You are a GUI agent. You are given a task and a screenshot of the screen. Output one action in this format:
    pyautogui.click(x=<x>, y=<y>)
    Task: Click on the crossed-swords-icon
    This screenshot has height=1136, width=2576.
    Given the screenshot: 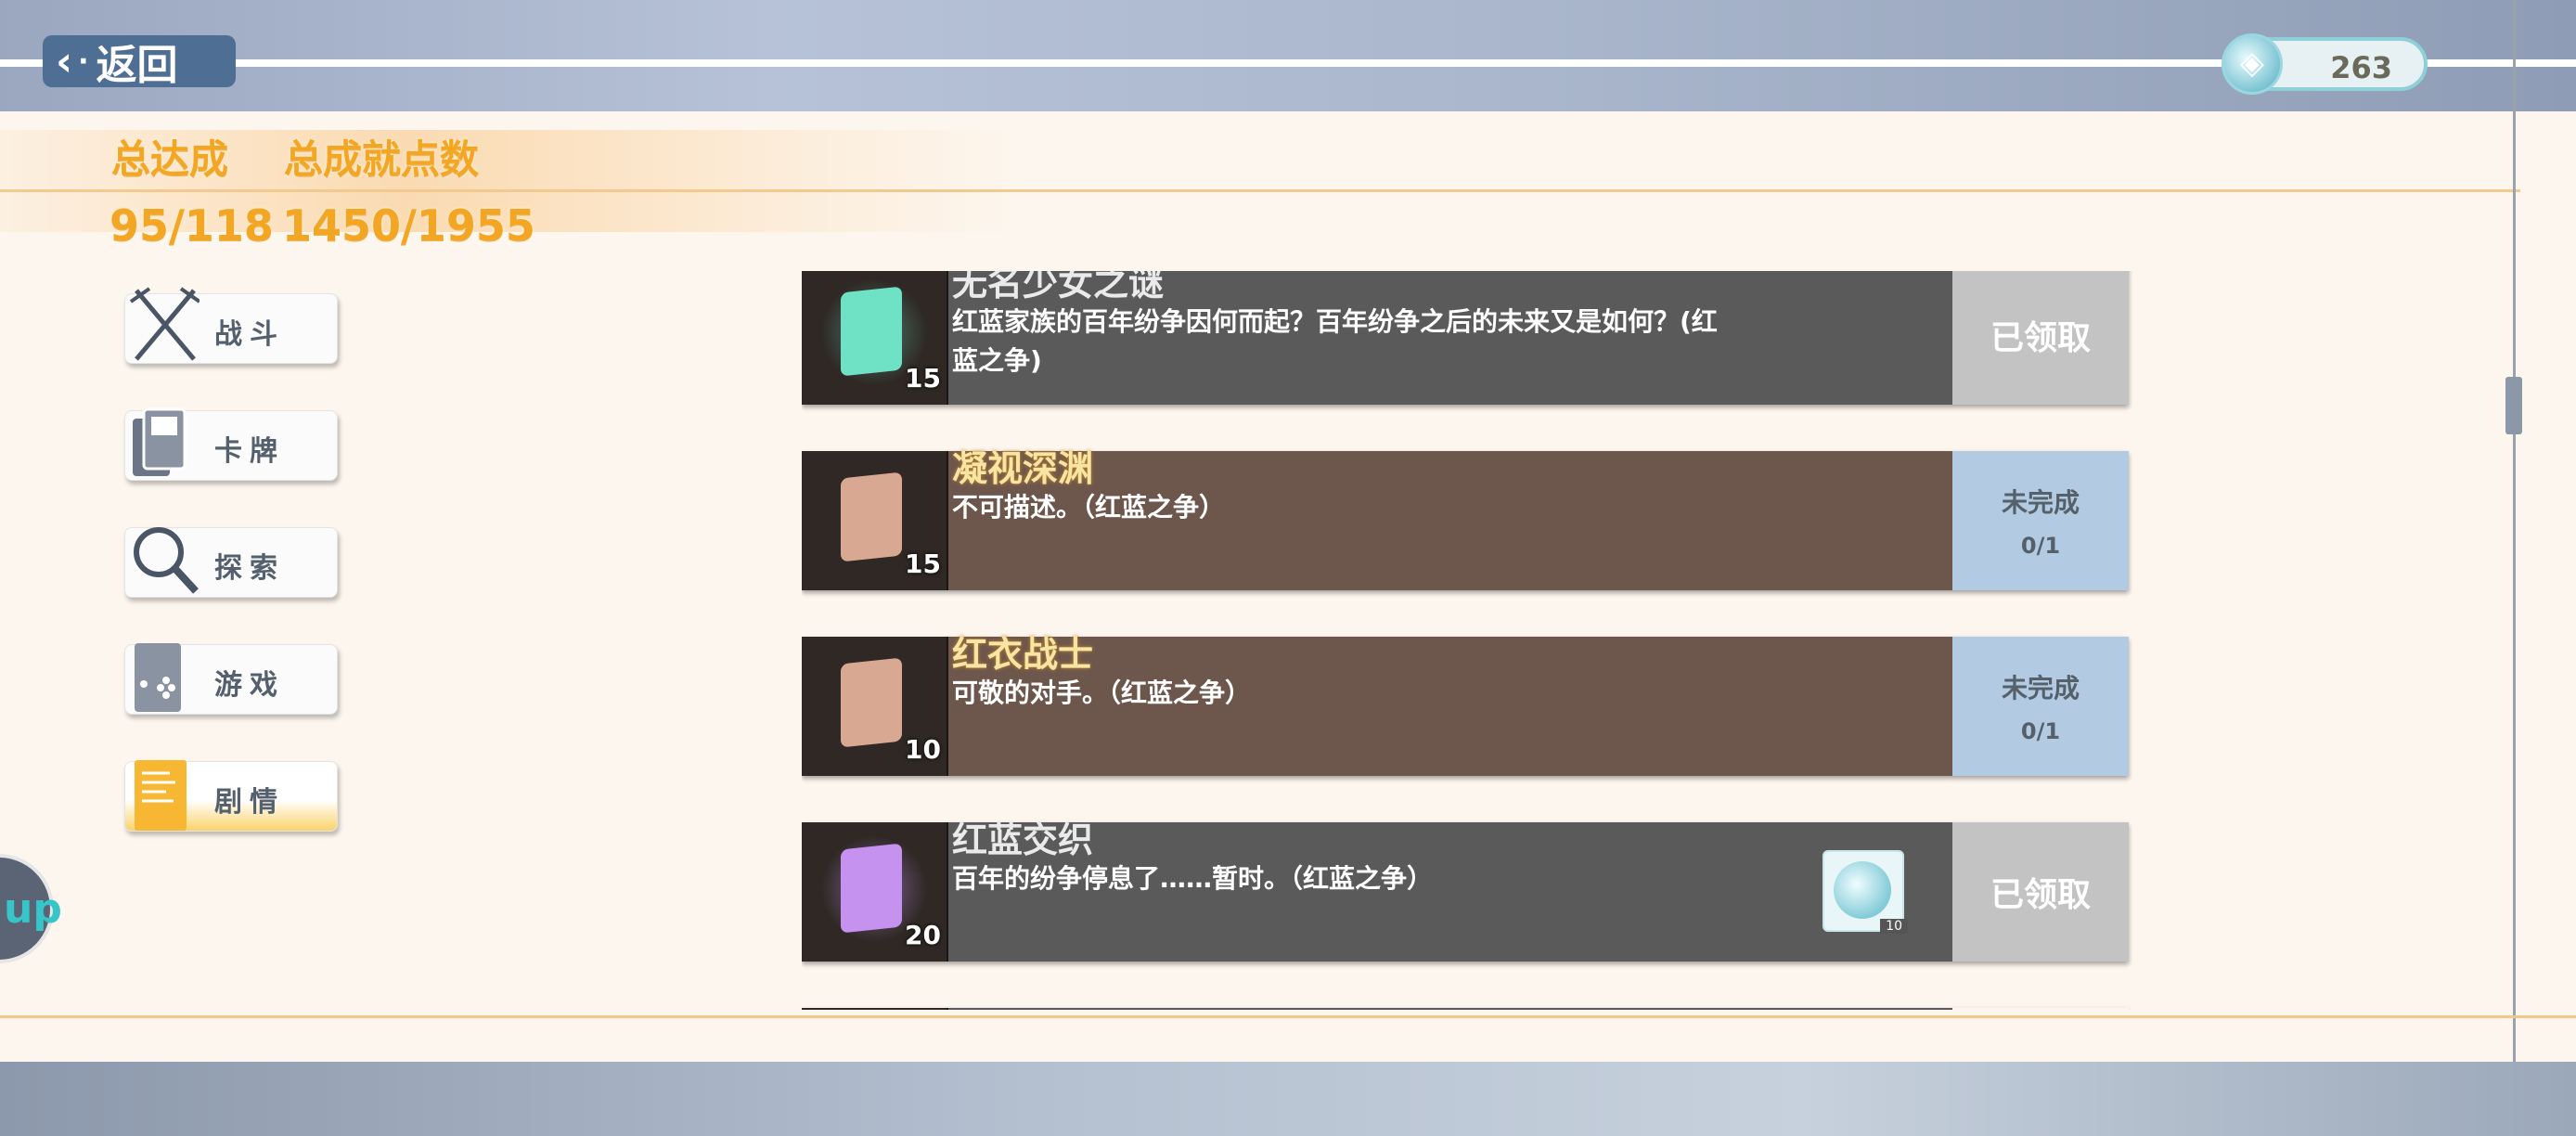 What is the action you would take?
    pyautogui.click(x=165, y=324)
    